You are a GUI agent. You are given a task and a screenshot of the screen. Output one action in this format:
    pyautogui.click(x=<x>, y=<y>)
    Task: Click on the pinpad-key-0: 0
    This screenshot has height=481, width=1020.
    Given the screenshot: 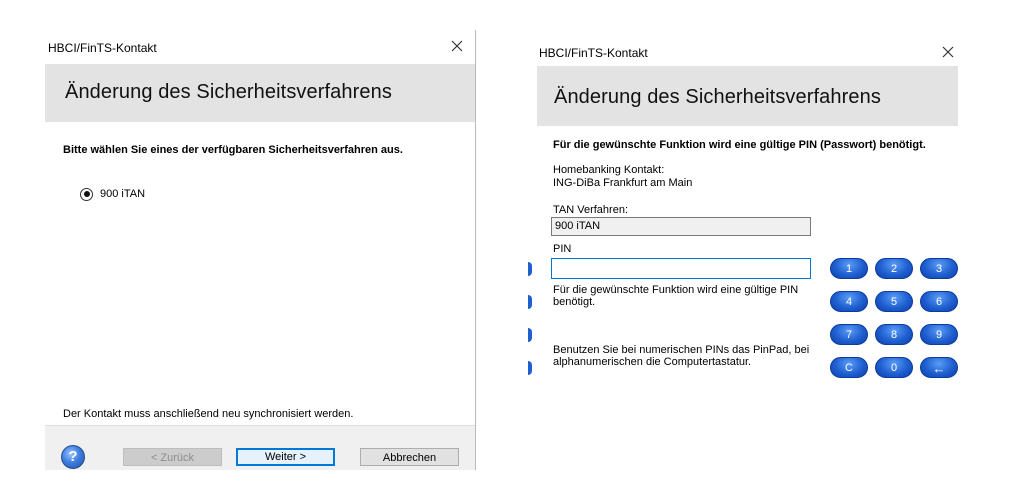 What is the action you would take?
    pyautogui.click(x=894, y=367)
    